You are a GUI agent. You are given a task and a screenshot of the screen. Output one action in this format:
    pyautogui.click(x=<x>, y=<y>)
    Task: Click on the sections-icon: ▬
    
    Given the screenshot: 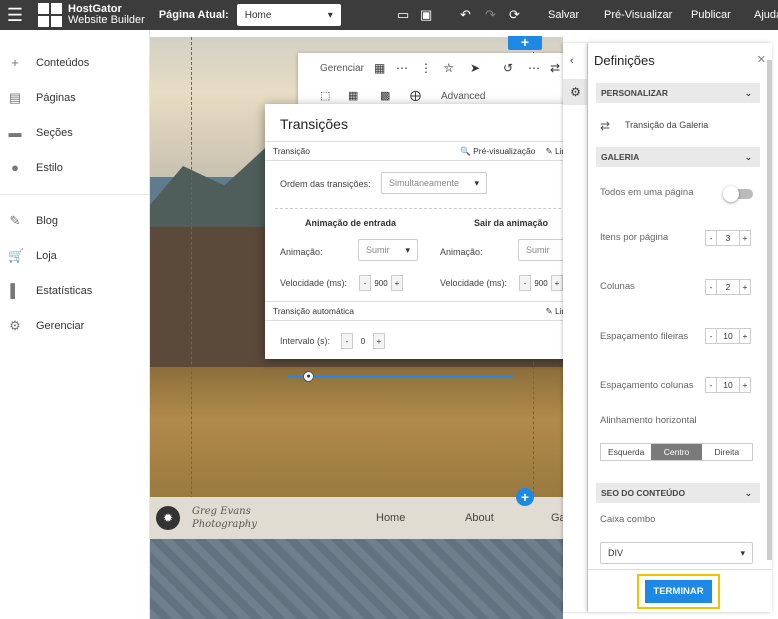 What is the action you would take?
    pyautogui.click(x=15, y=132)
    